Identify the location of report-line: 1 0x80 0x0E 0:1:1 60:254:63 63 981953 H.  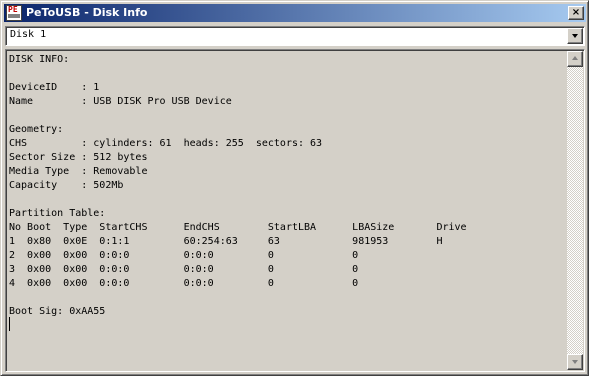
(226, 241).